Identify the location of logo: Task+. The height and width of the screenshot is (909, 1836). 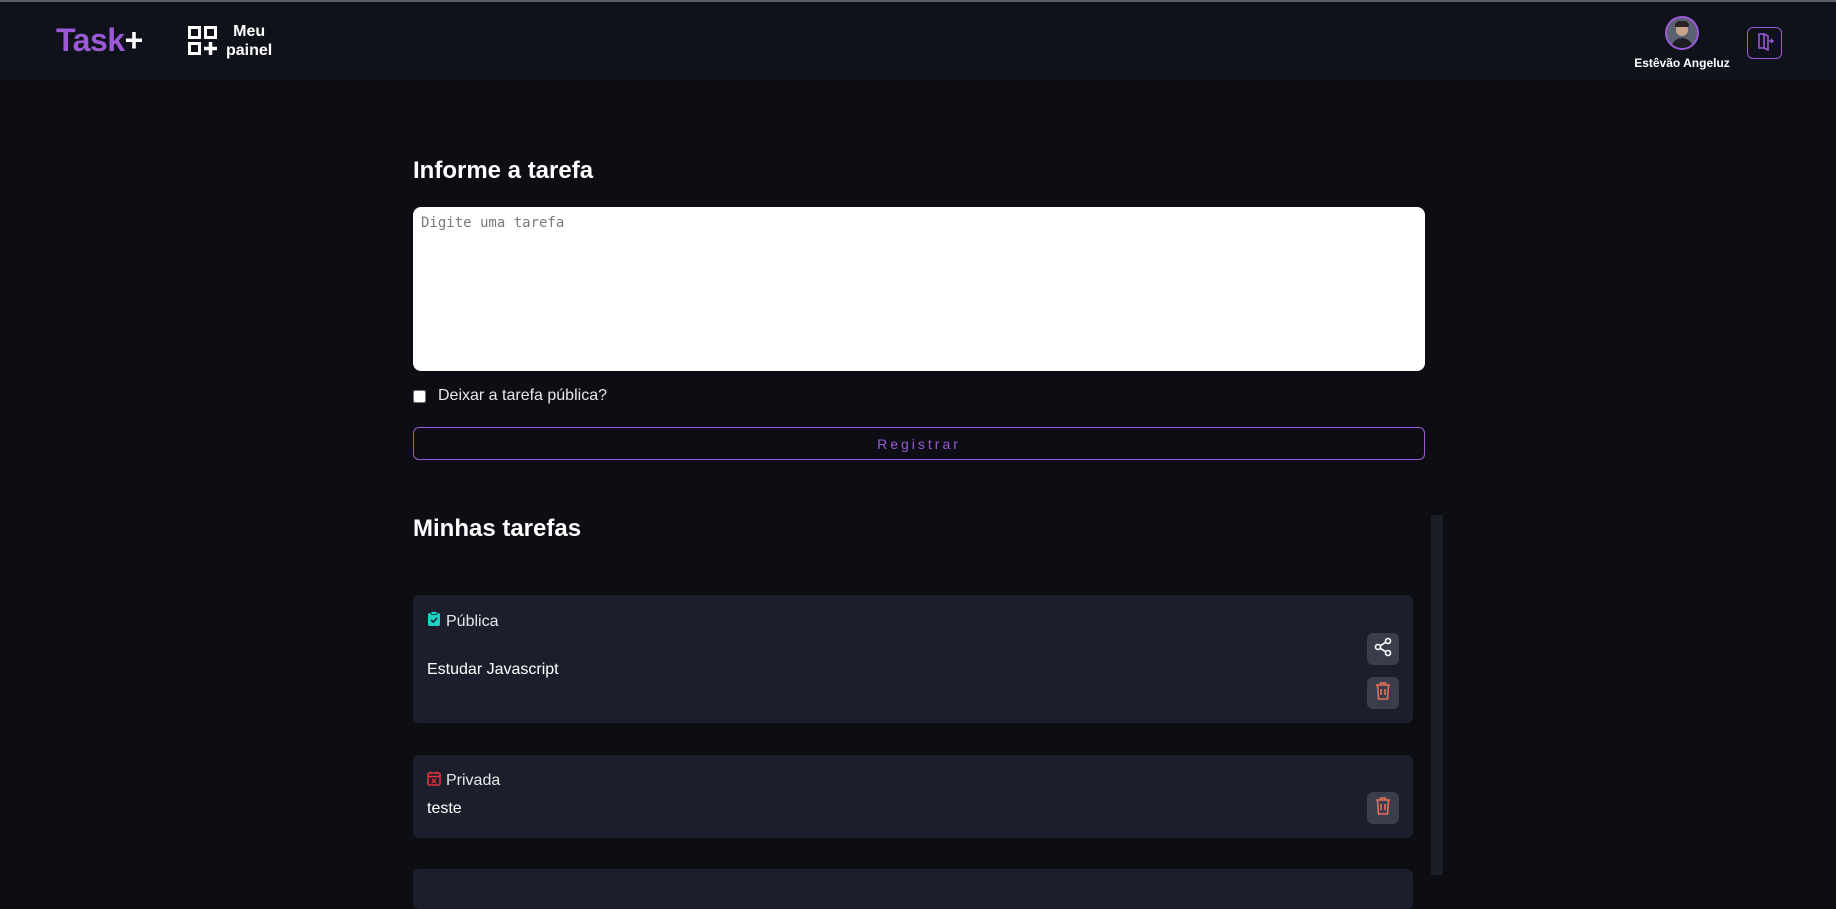
(99, 40).